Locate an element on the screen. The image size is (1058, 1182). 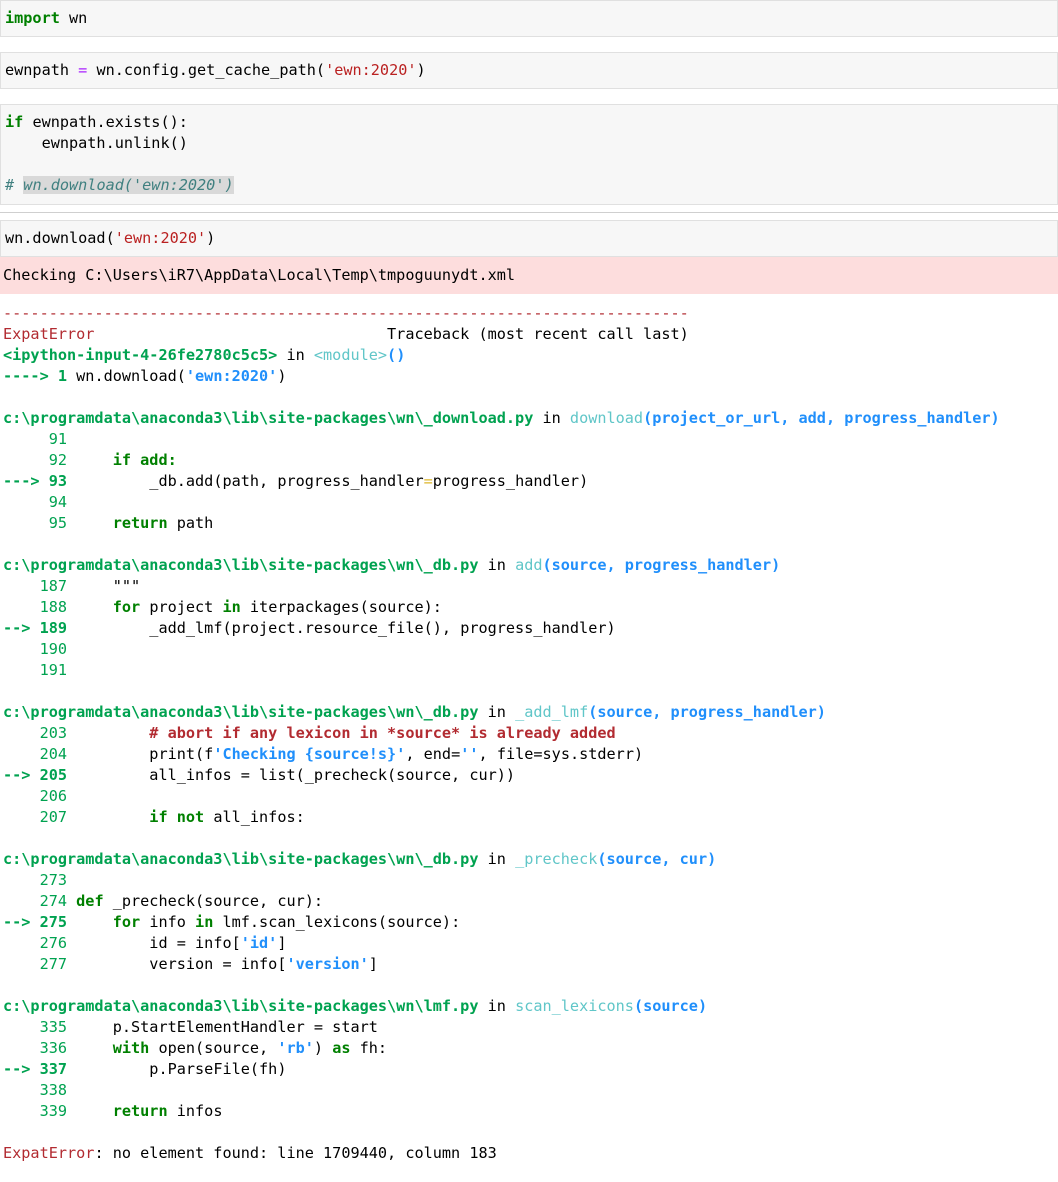
frame-line: 336 with open(source, 'rb') as fh: is located at coordinates (195, 1048).